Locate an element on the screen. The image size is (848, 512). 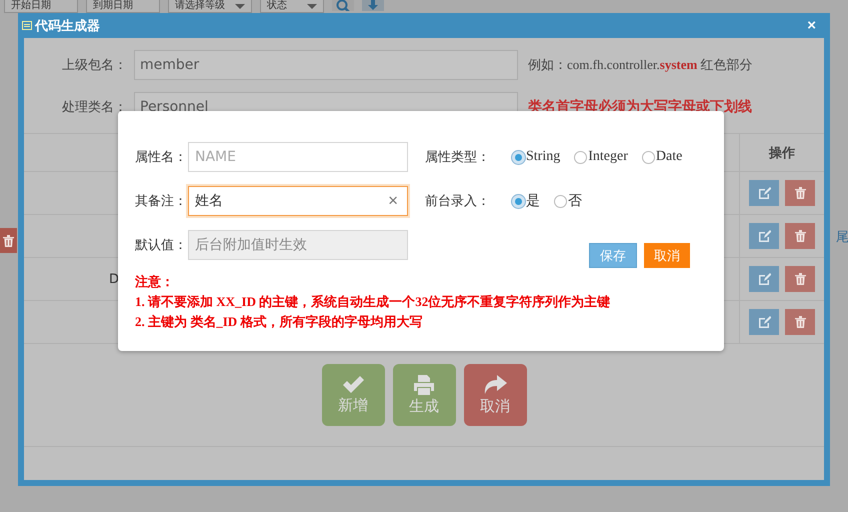
radio-option: Date is located at coordinates (662, 157).